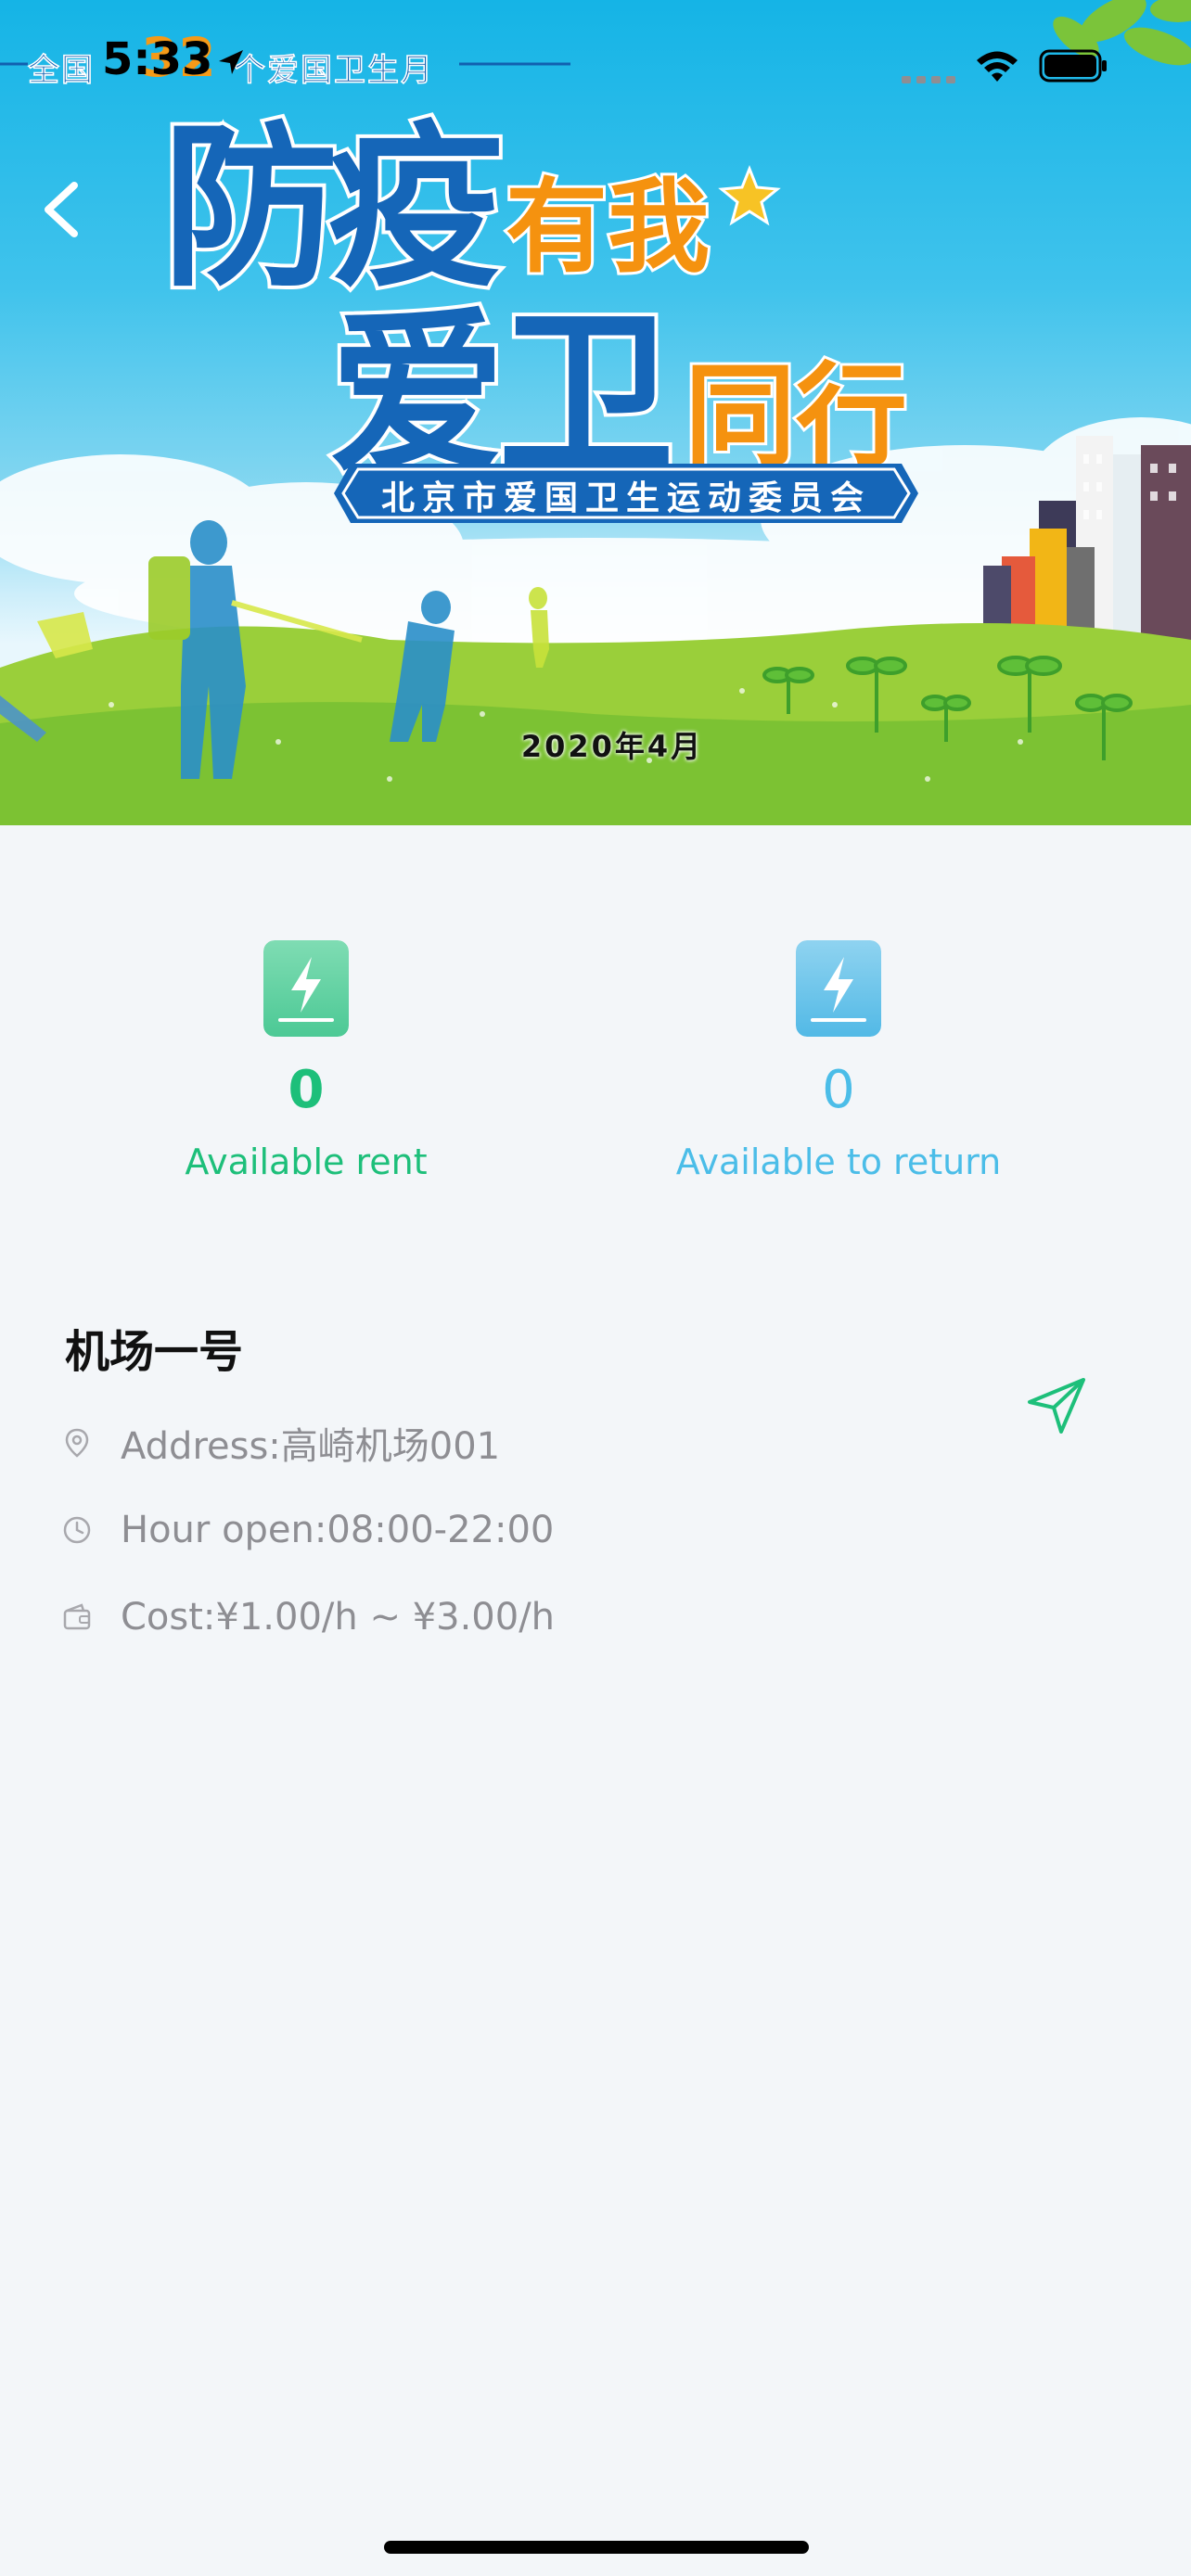 This screenshot has height=2576, width=1191. Describe the element at coordinates (1073, 66) in the screenshot. I see `battery-icon` at that location.